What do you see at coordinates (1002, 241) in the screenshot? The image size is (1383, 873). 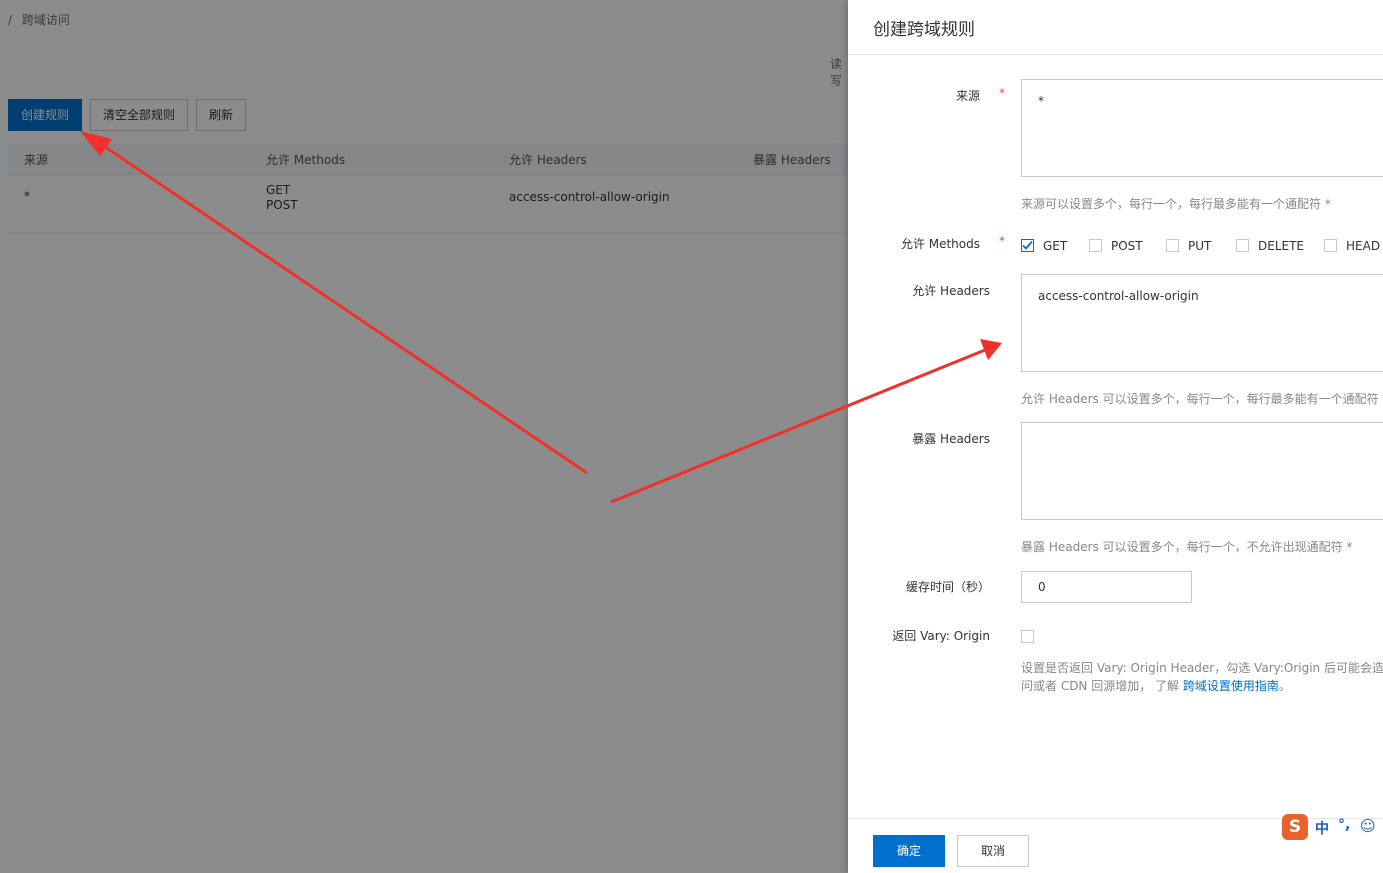 I see `methods-required-mark: *` at bounding box center [1002, 241].